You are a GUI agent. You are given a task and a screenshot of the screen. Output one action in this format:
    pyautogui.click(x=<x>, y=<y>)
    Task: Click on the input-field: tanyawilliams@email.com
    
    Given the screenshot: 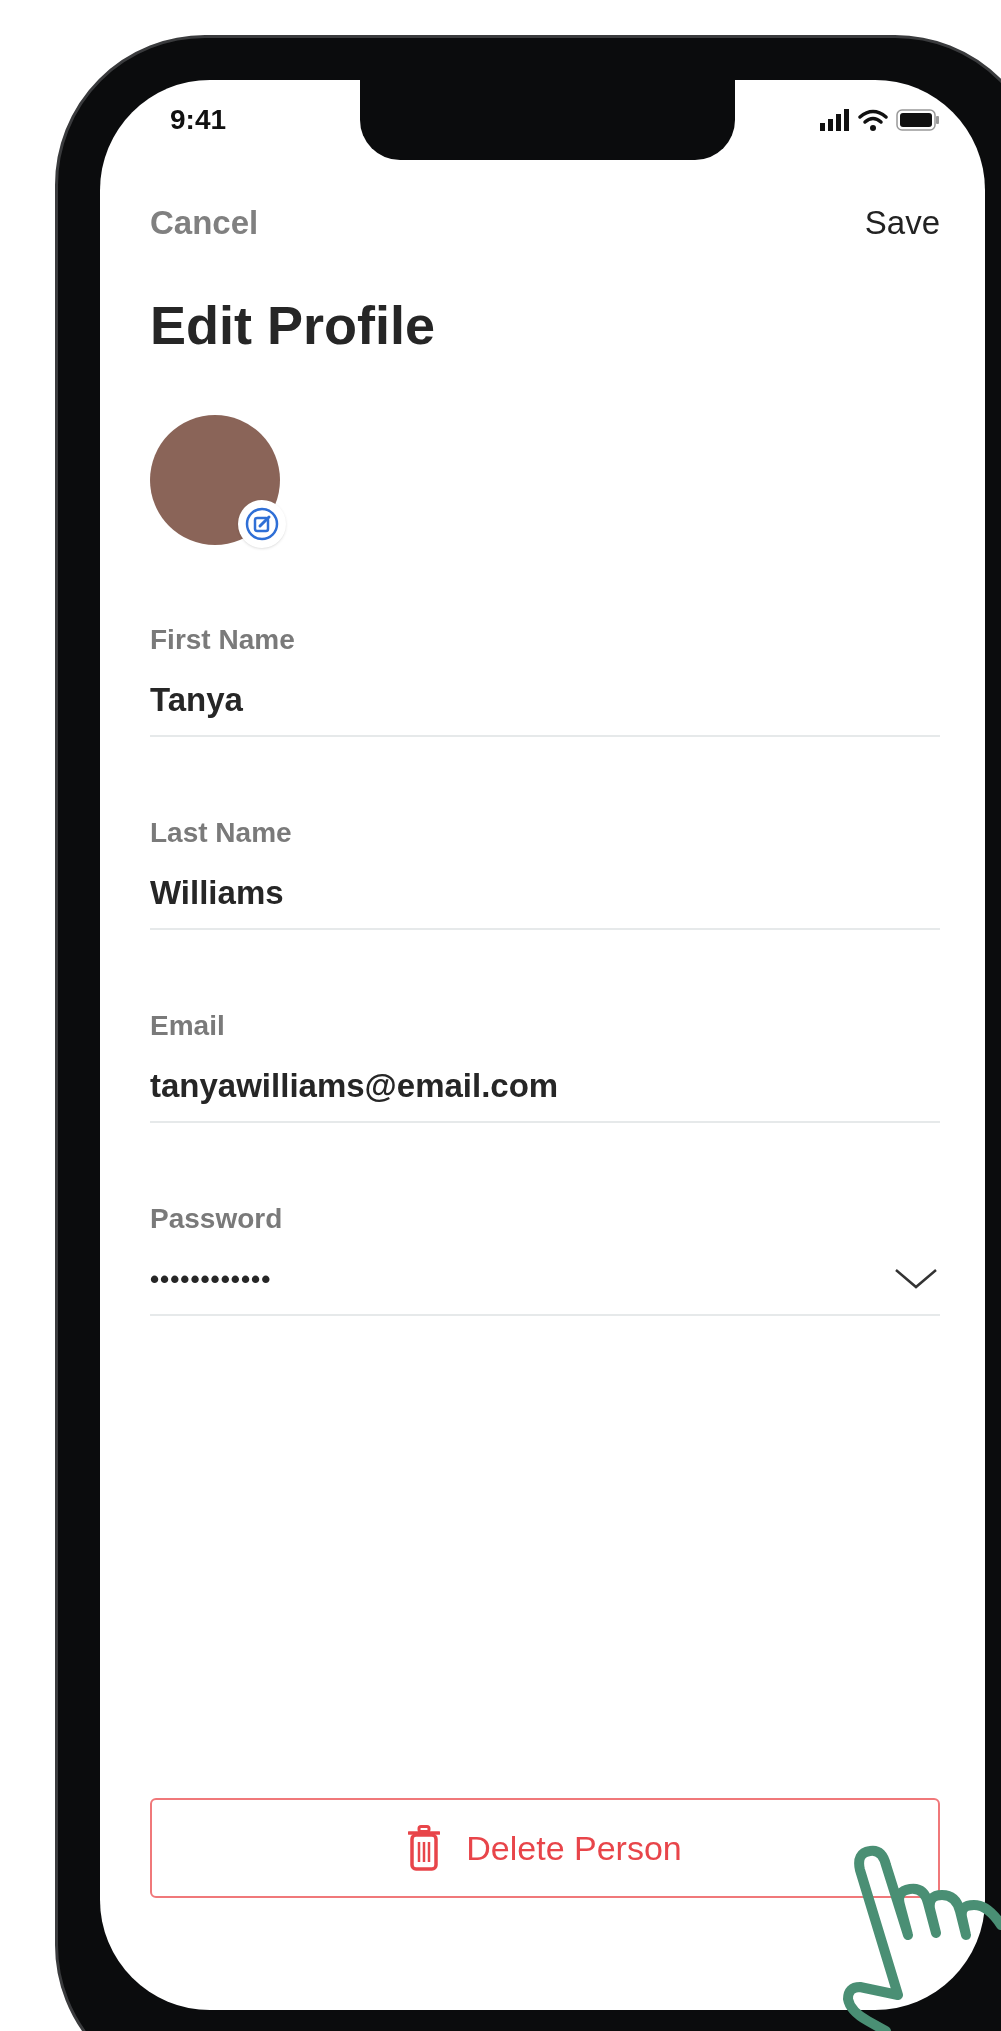 What is the action you would take?
    pyautogui.click(x=545, y=1086)
    